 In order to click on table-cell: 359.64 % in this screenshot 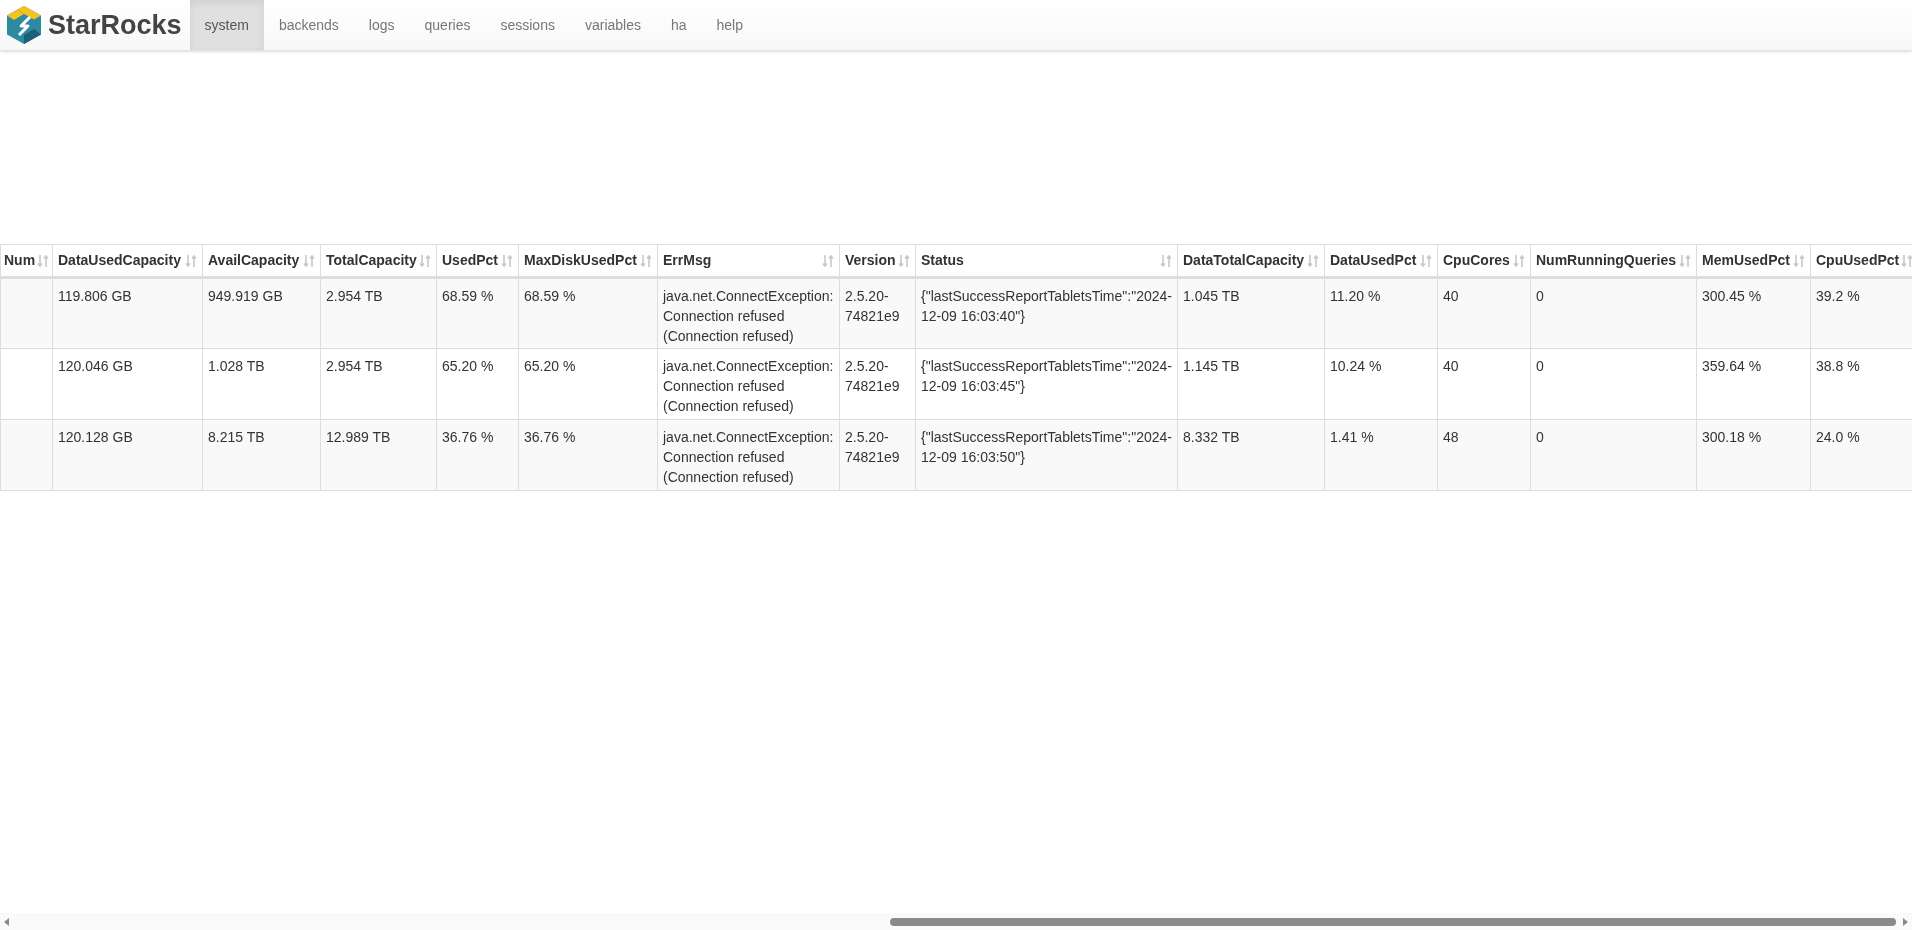, I will do `click(1753, 384)`.